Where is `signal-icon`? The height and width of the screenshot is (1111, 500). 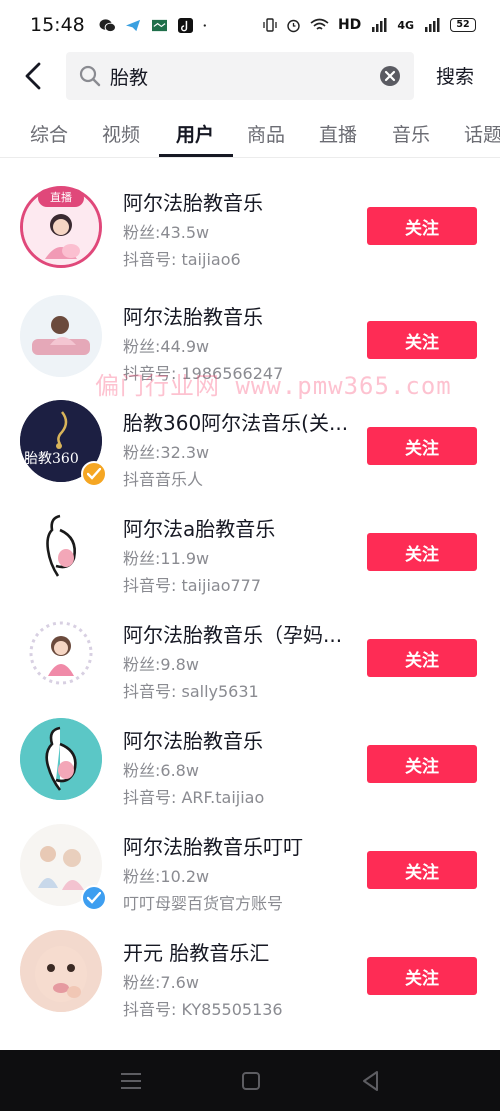 signal-icon is located at coordinates (379, 25).